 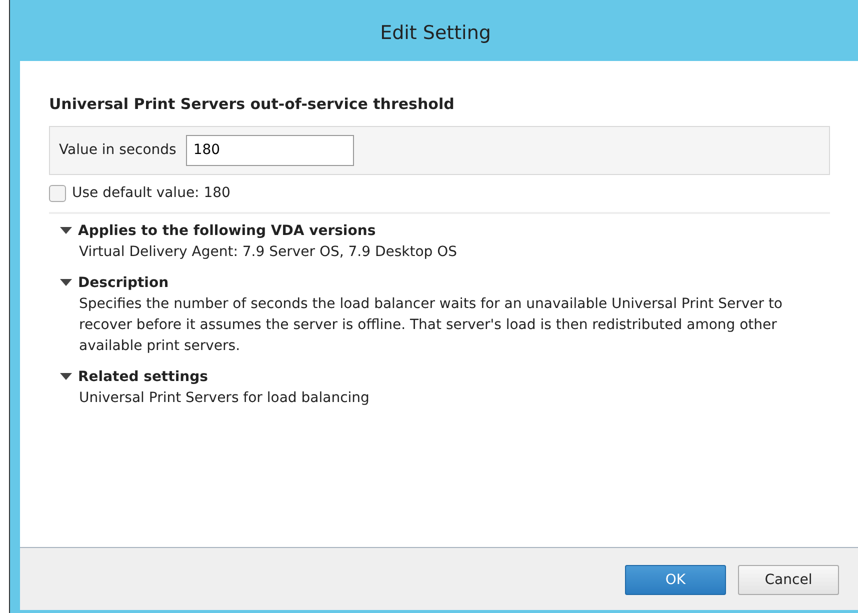 I want to click on checkbox, so click(x=57, y=193).